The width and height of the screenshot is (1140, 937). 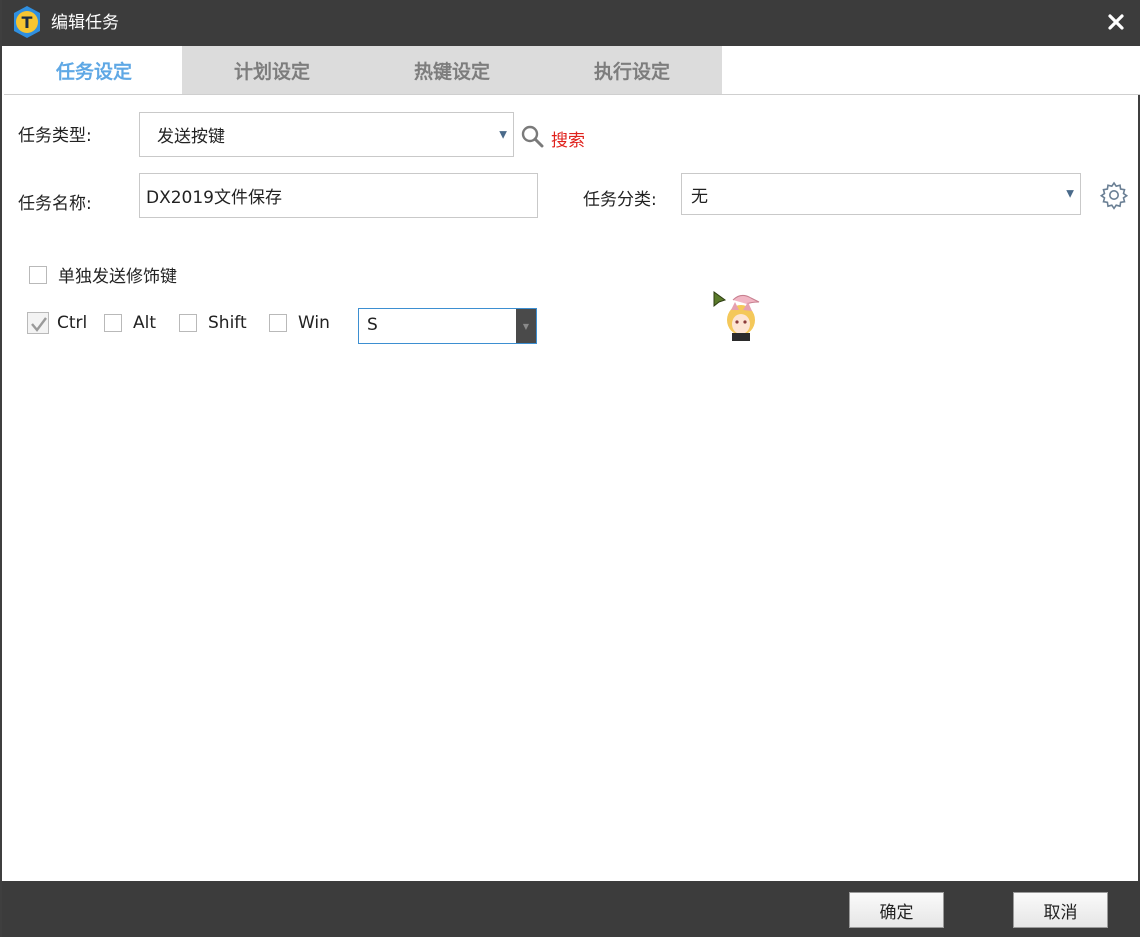 I want to click on title-bar: T 编辑任务, so click(x=571, y=23).